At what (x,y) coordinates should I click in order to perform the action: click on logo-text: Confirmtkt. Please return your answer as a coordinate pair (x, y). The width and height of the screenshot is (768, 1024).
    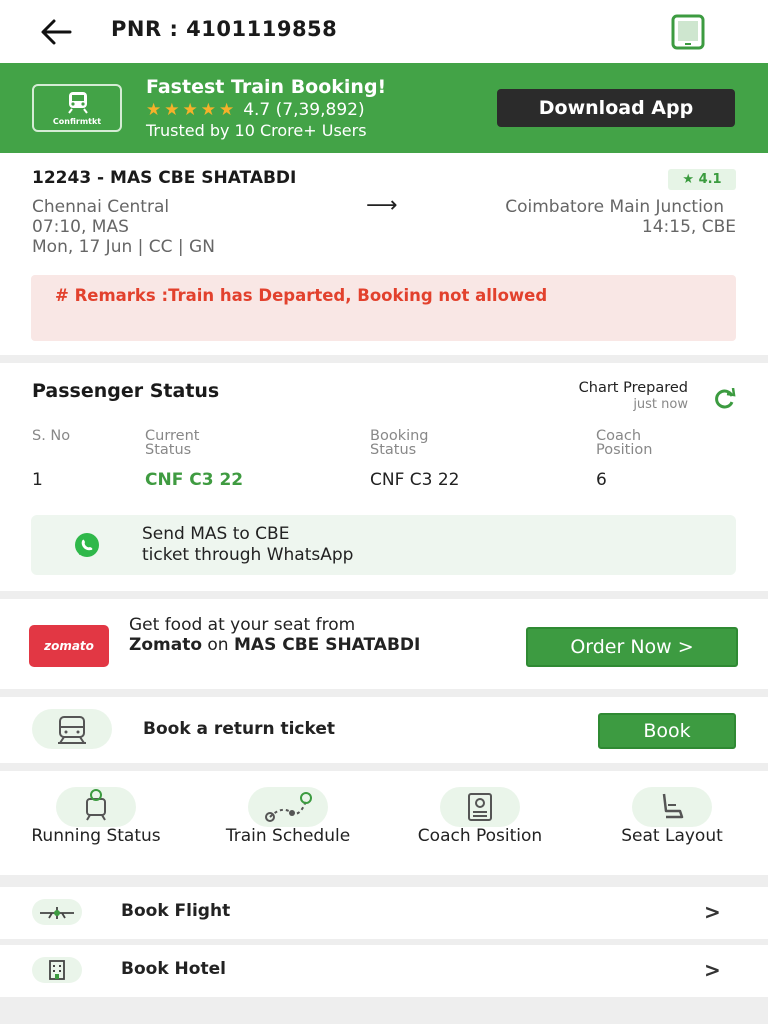
    Looking at the image, I should click on (77, 121).